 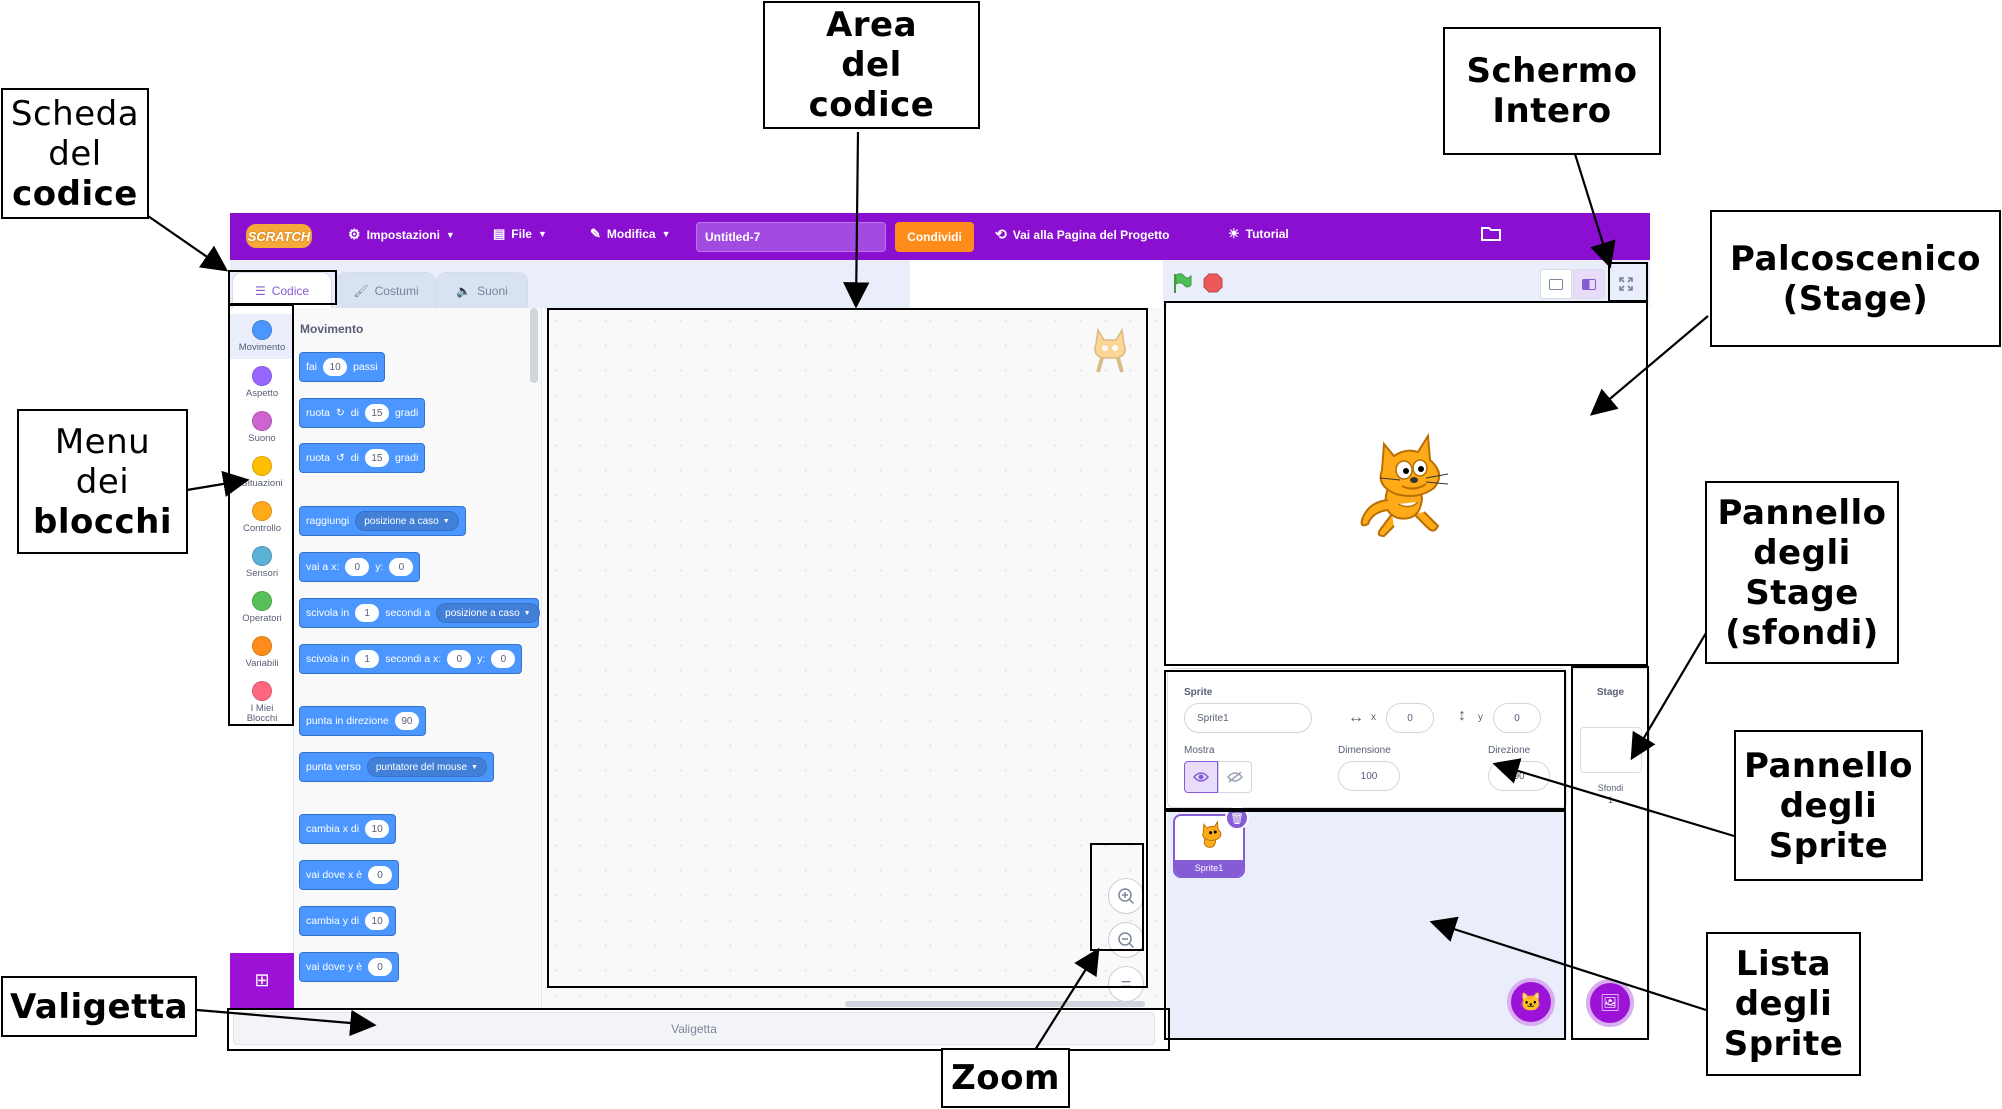 I want to click on tab-code: ☰ Codice, so click(x=282, y=290).